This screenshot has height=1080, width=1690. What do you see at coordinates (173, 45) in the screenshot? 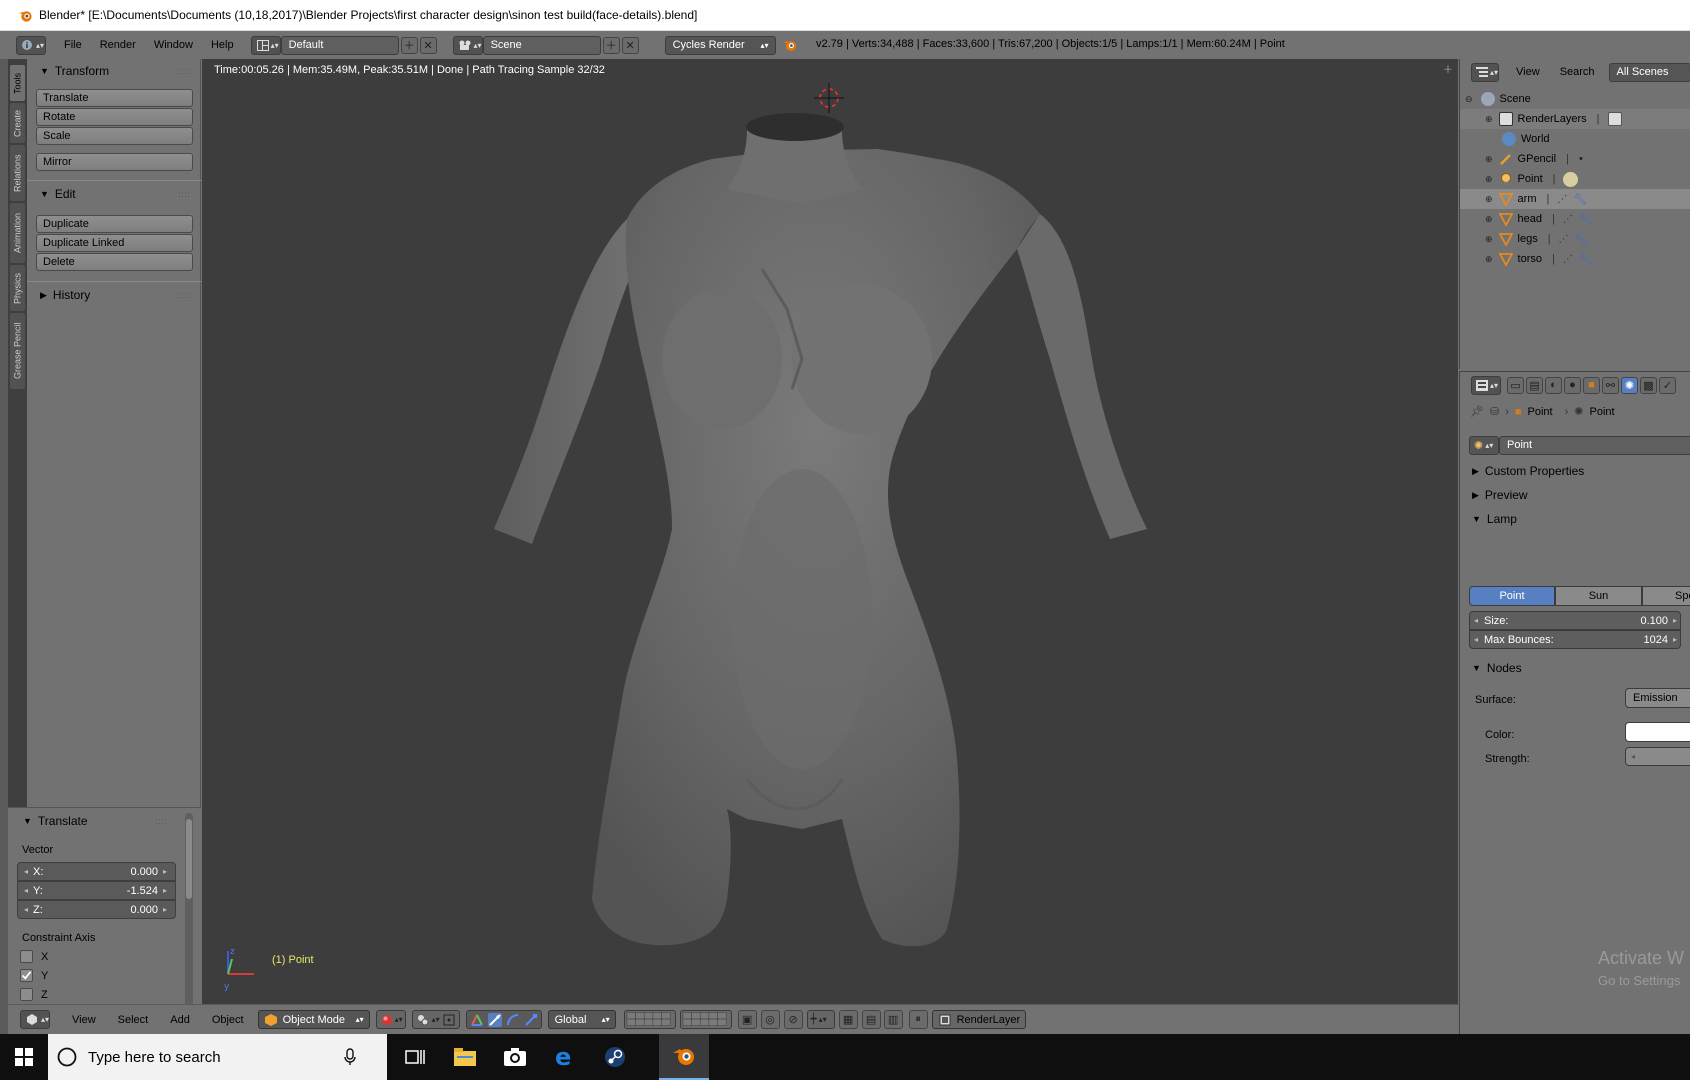
I see `menu-window: Window` at bounding box center [173, 45].